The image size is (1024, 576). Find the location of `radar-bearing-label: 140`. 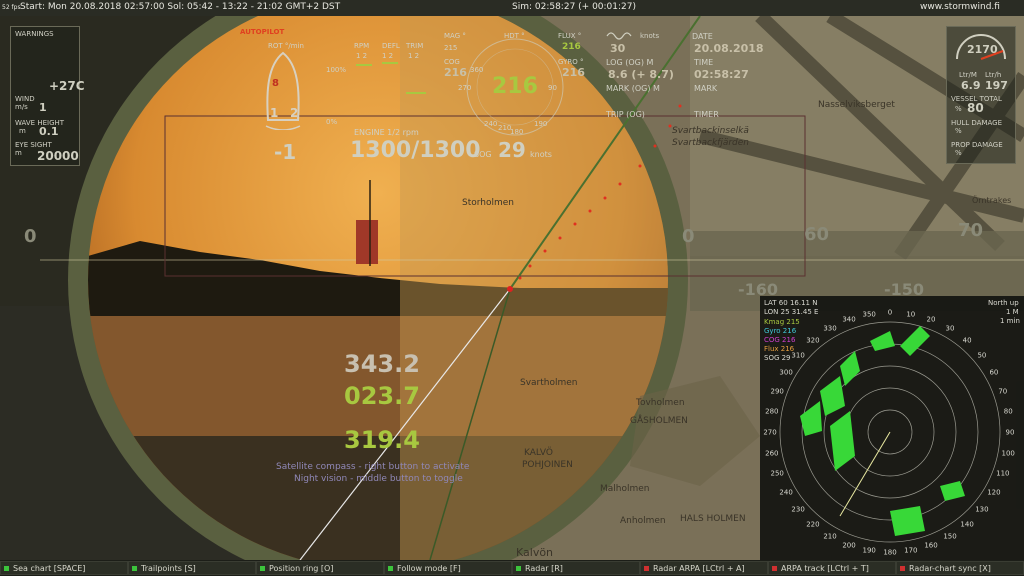

radar-bearing-label: 140 is located at coordinates (966, 524).